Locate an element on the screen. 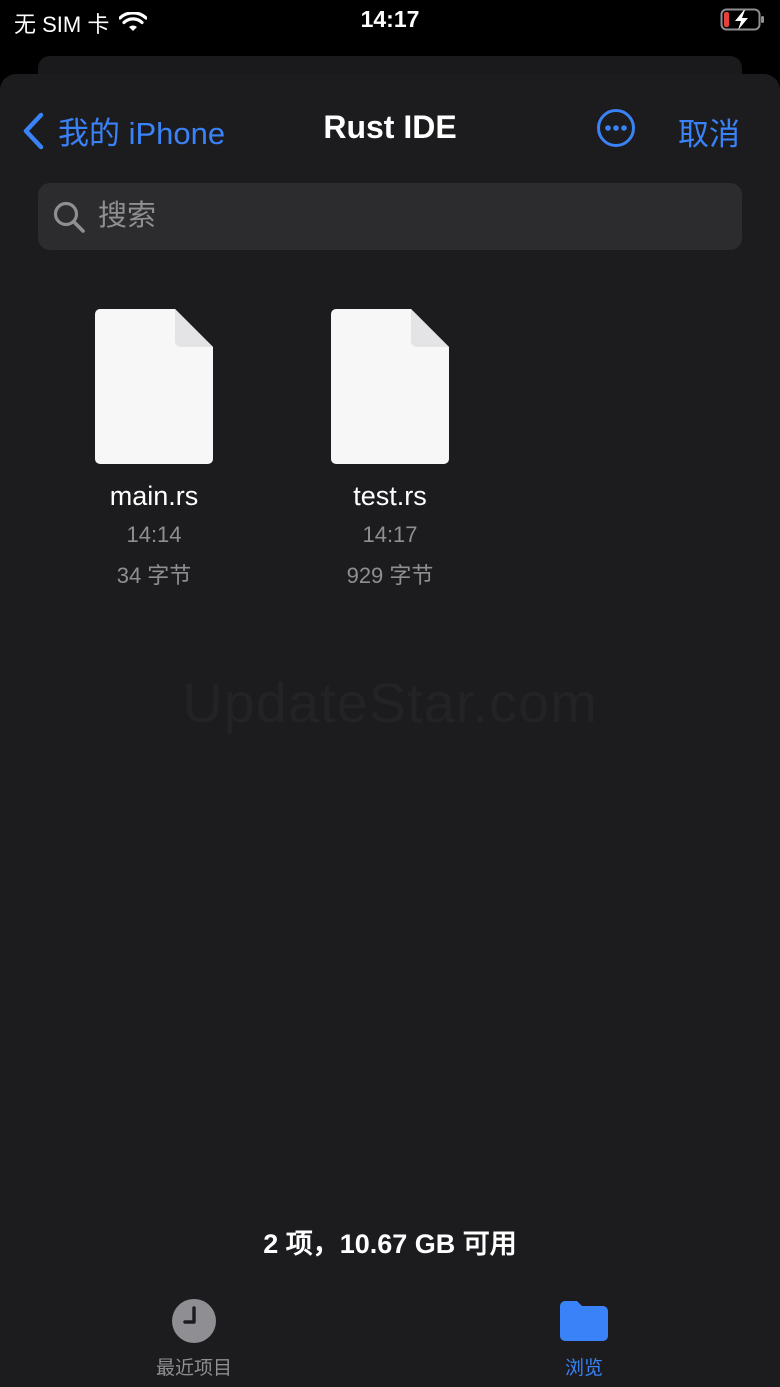  folder-icon is located at coordinates (584, 1321).